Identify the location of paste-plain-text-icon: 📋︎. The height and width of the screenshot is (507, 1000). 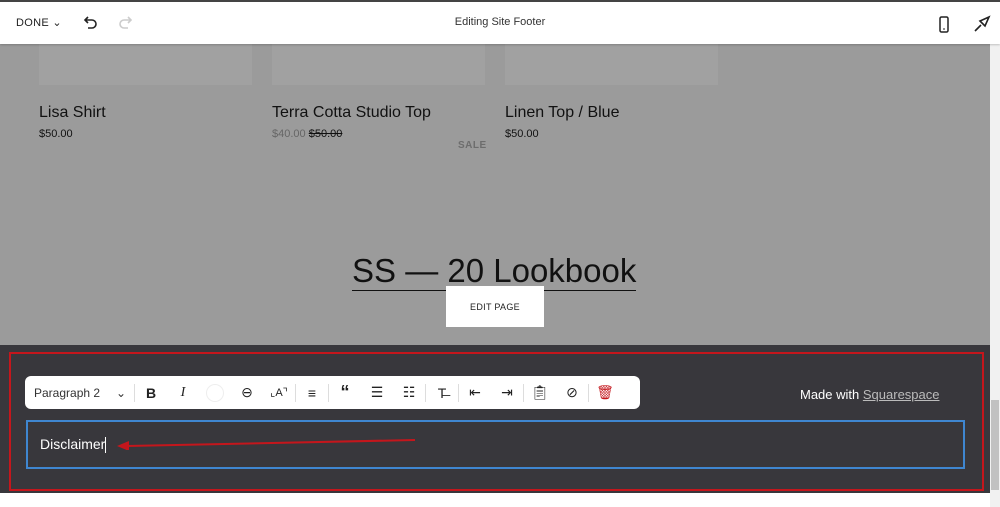
(540, 392).